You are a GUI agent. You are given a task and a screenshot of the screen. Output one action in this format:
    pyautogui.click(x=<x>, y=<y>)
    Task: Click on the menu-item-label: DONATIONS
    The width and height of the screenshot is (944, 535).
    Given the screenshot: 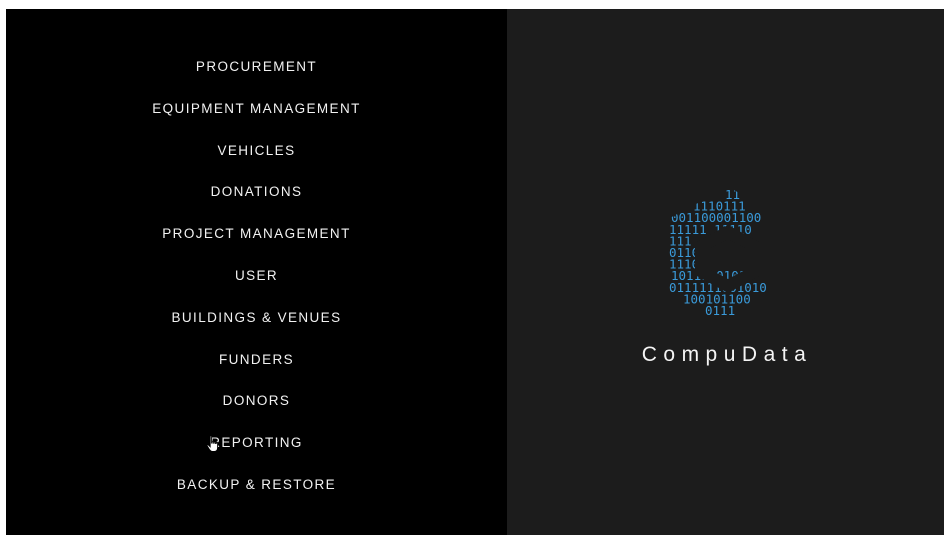 What is the action you would take?
    pyautogui.click(x=256, y=192)
    